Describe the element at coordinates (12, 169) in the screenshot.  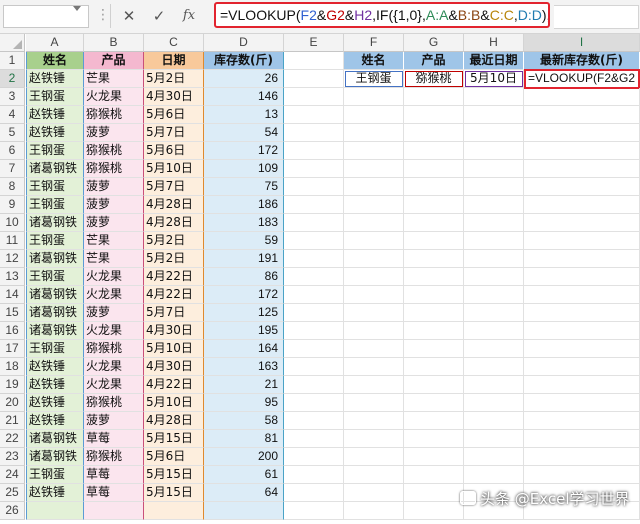
I see `row-header-7: 7` at that location.